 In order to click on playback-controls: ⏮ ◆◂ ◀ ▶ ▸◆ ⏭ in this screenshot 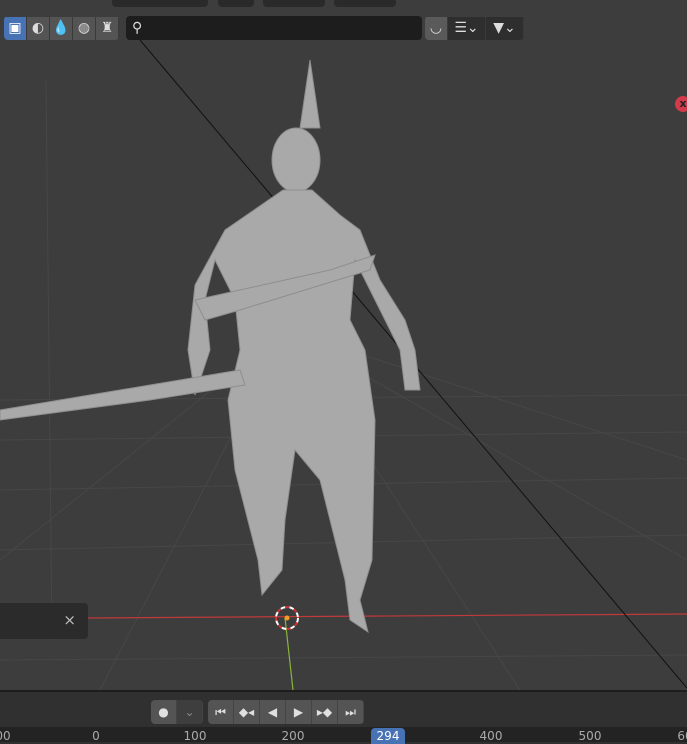, I will do `click(286, 712)`.